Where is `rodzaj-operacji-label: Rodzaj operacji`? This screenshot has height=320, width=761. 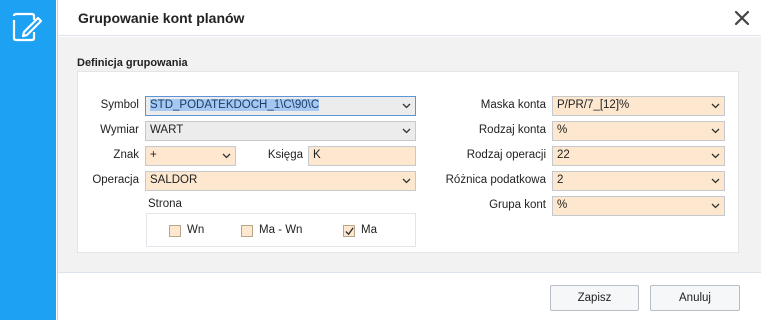
rodzaj-operacji-label: Rodzaj operacji is located at coordinates (506, 155).